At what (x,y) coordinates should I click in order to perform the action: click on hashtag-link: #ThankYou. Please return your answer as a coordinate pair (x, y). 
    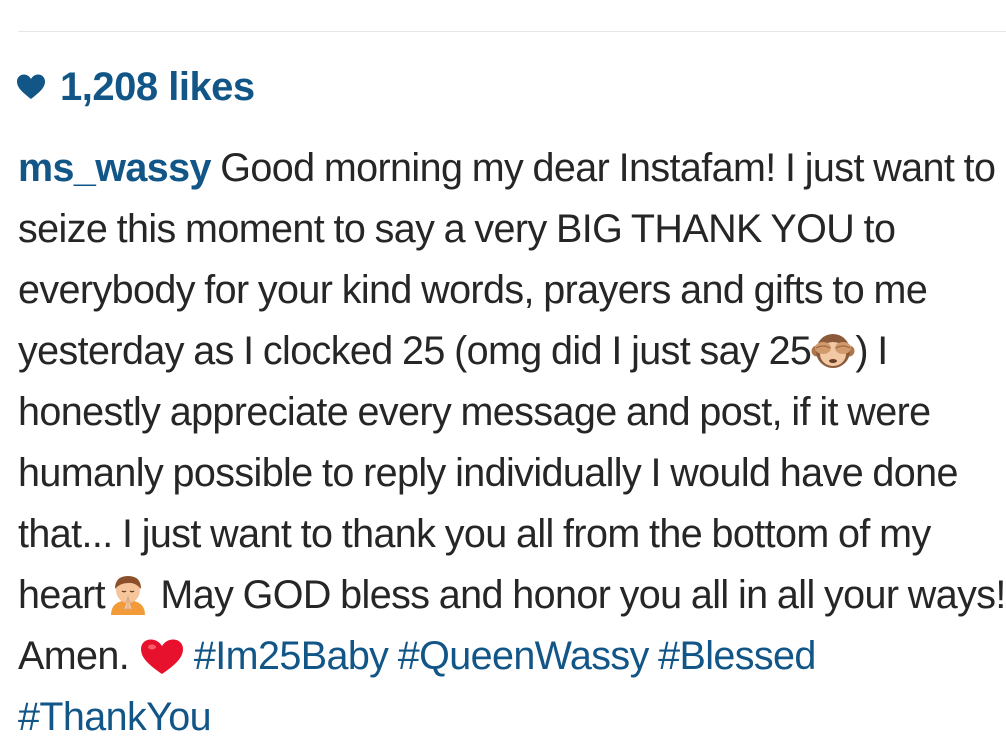
    Looking at the image, I should click on (115, 717).